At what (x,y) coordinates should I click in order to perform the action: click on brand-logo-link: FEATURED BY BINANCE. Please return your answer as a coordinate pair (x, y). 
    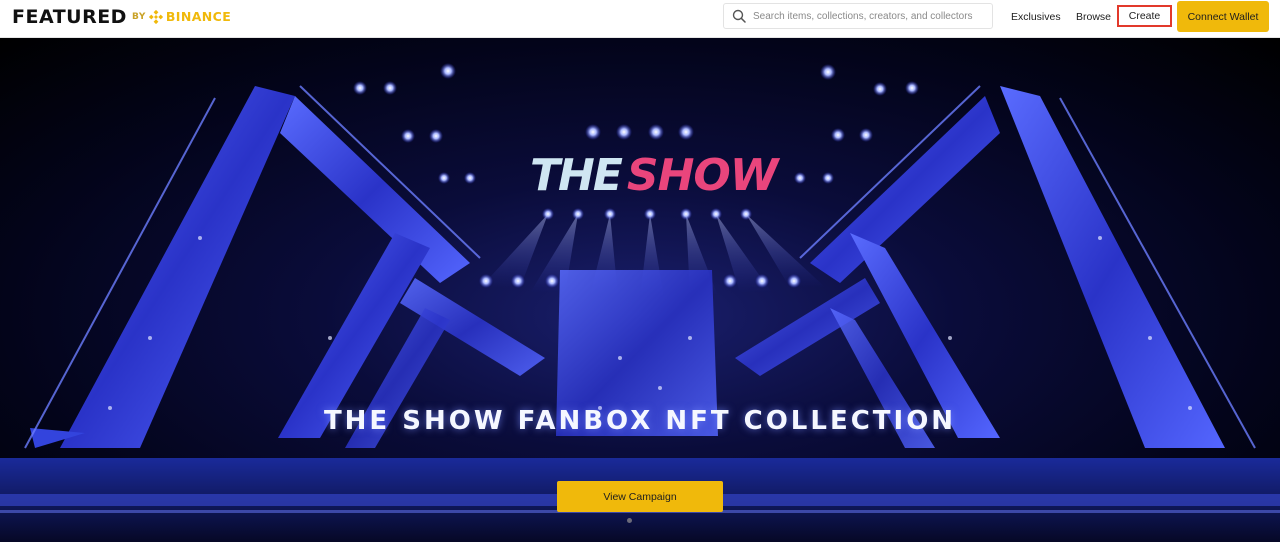
    Looking at the image, I should click on (121, 17).